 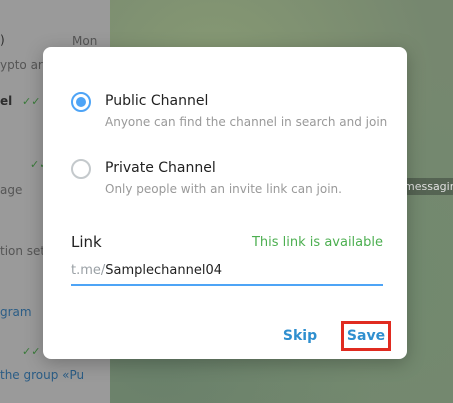 What do you see at coordinates (88, 270) in the screenshot?
I see `link-prefix: t.me/` at bounding box center [88, 270].